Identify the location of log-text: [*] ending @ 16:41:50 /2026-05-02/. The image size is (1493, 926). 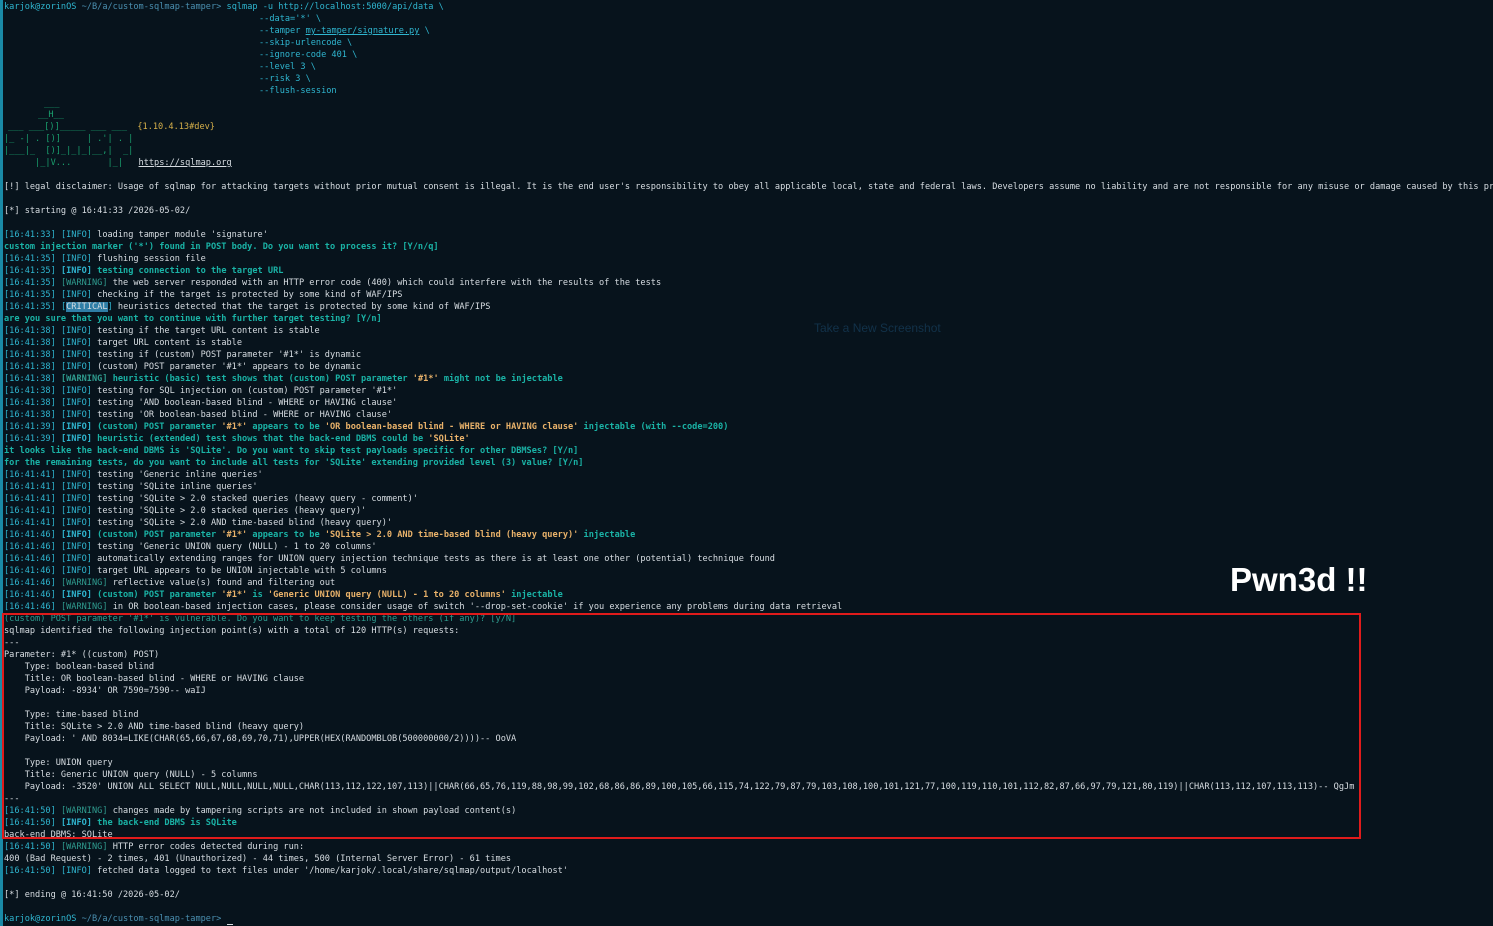
(92, 895).